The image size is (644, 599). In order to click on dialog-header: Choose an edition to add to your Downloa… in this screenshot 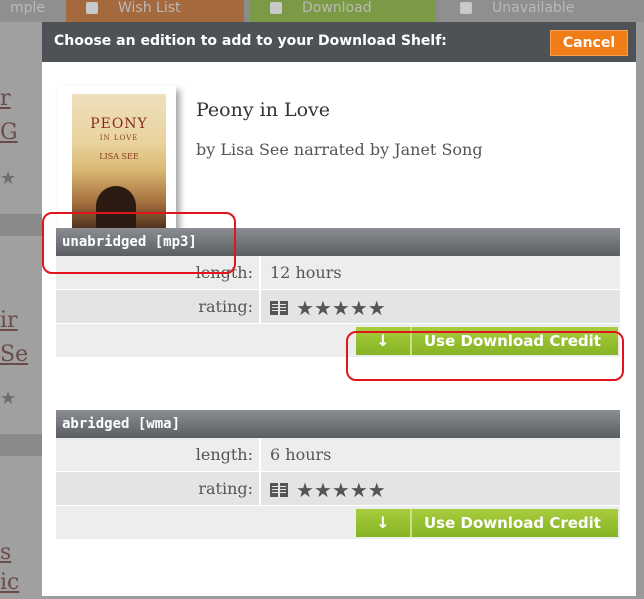, I will do `click(339, 42)`.